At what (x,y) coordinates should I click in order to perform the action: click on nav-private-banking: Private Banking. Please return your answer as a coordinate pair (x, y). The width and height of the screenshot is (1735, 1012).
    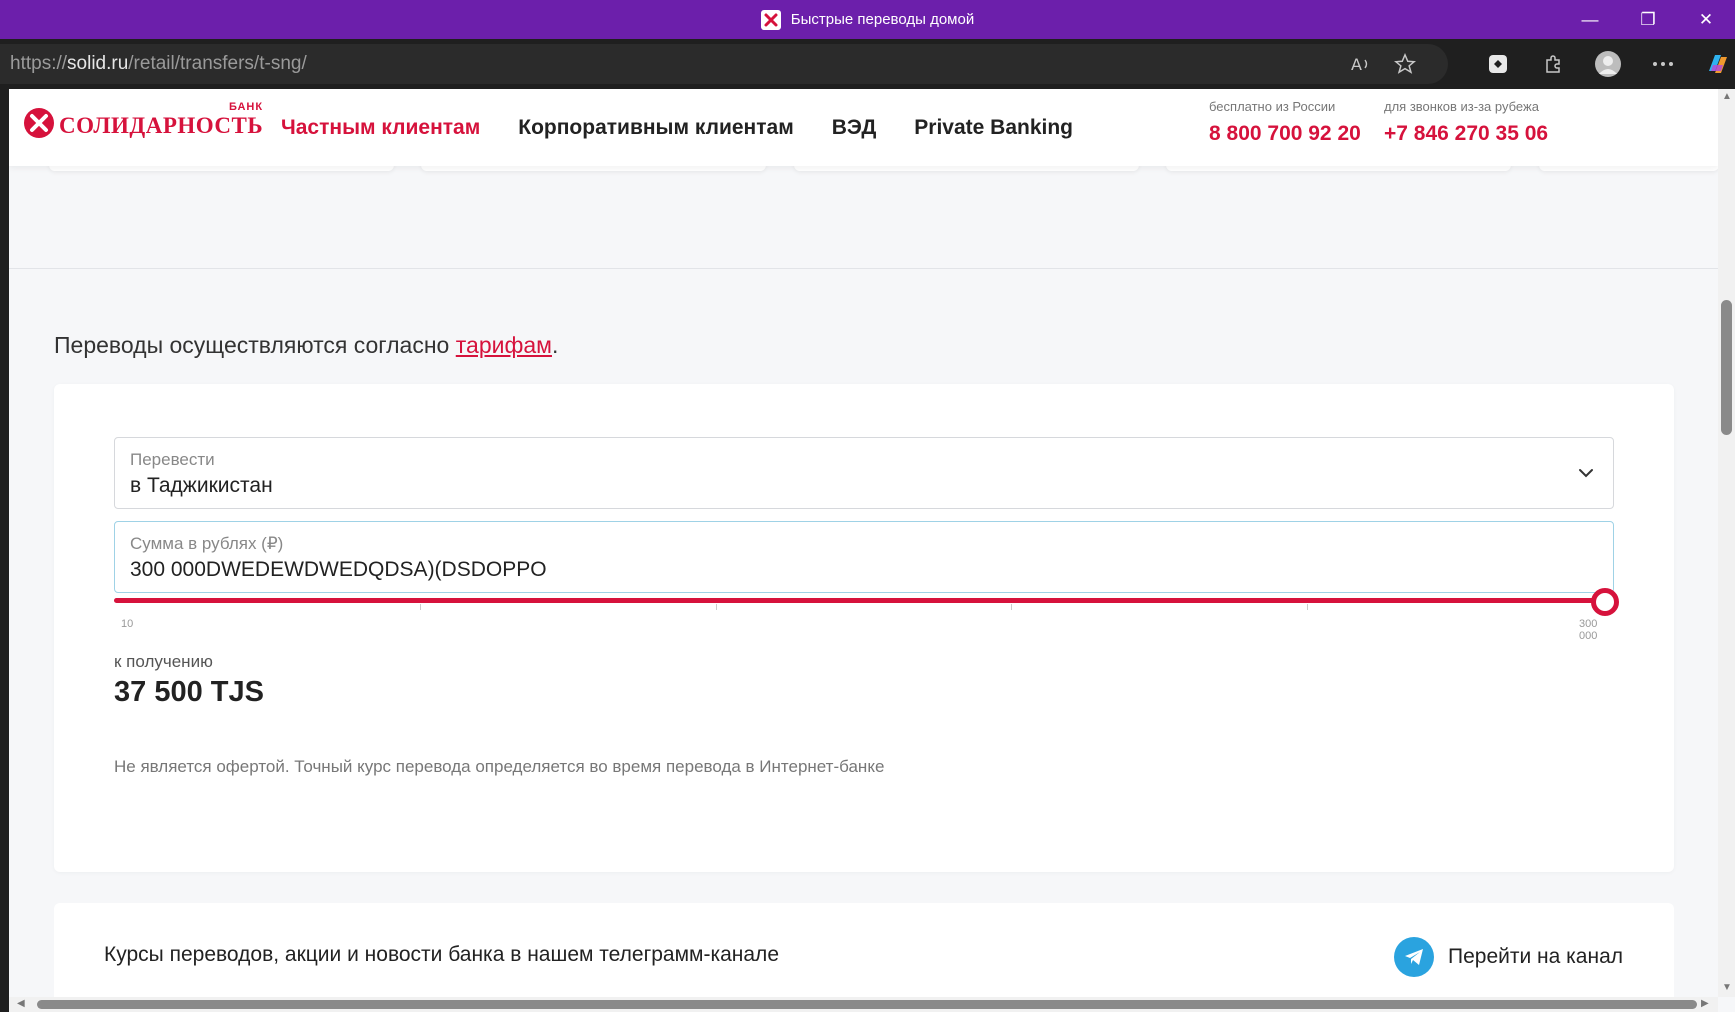
    Looking at the image, I should click on (993, 128).